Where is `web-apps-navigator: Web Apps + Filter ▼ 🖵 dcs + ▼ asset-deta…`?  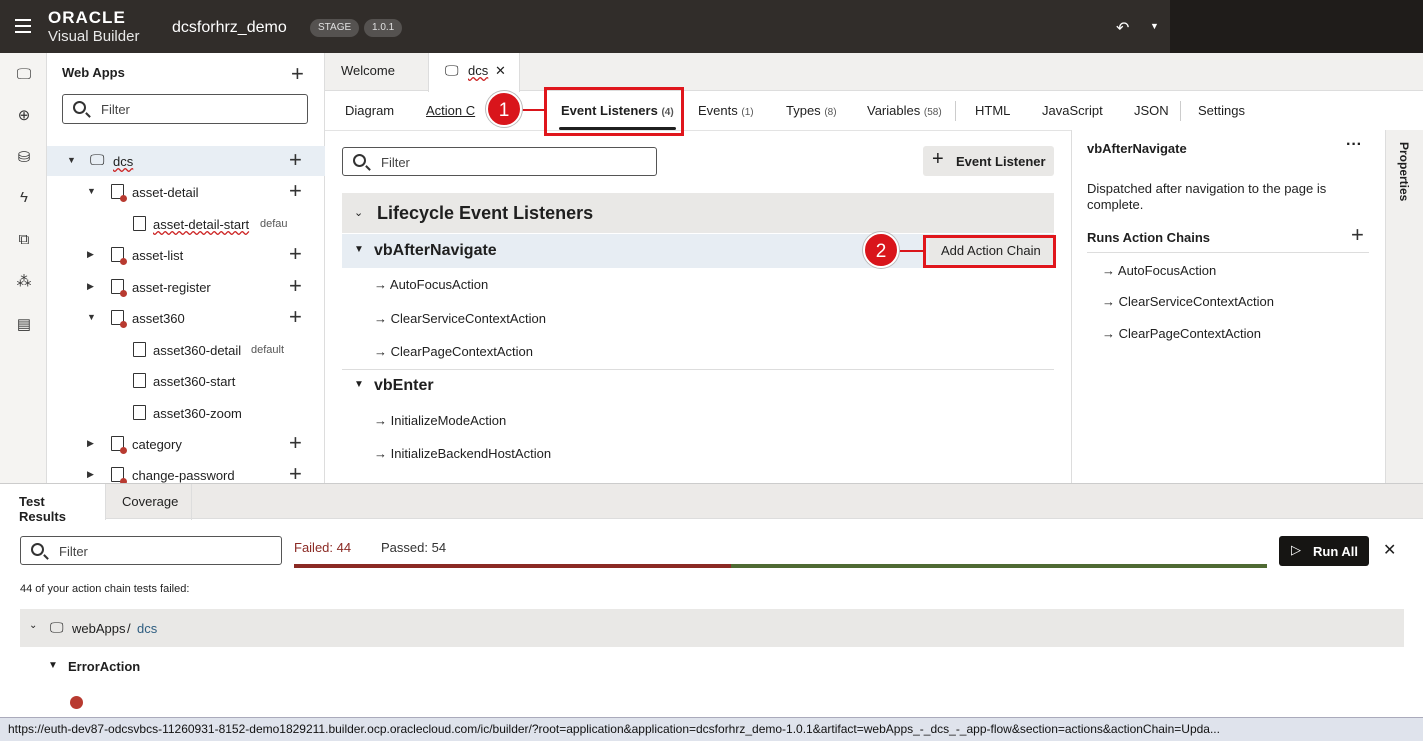 web-apps-navigator: Web Apps + Filter ▼ 🖵 dcs + ▼ asset-deta… is located at coordinates (186, 268).